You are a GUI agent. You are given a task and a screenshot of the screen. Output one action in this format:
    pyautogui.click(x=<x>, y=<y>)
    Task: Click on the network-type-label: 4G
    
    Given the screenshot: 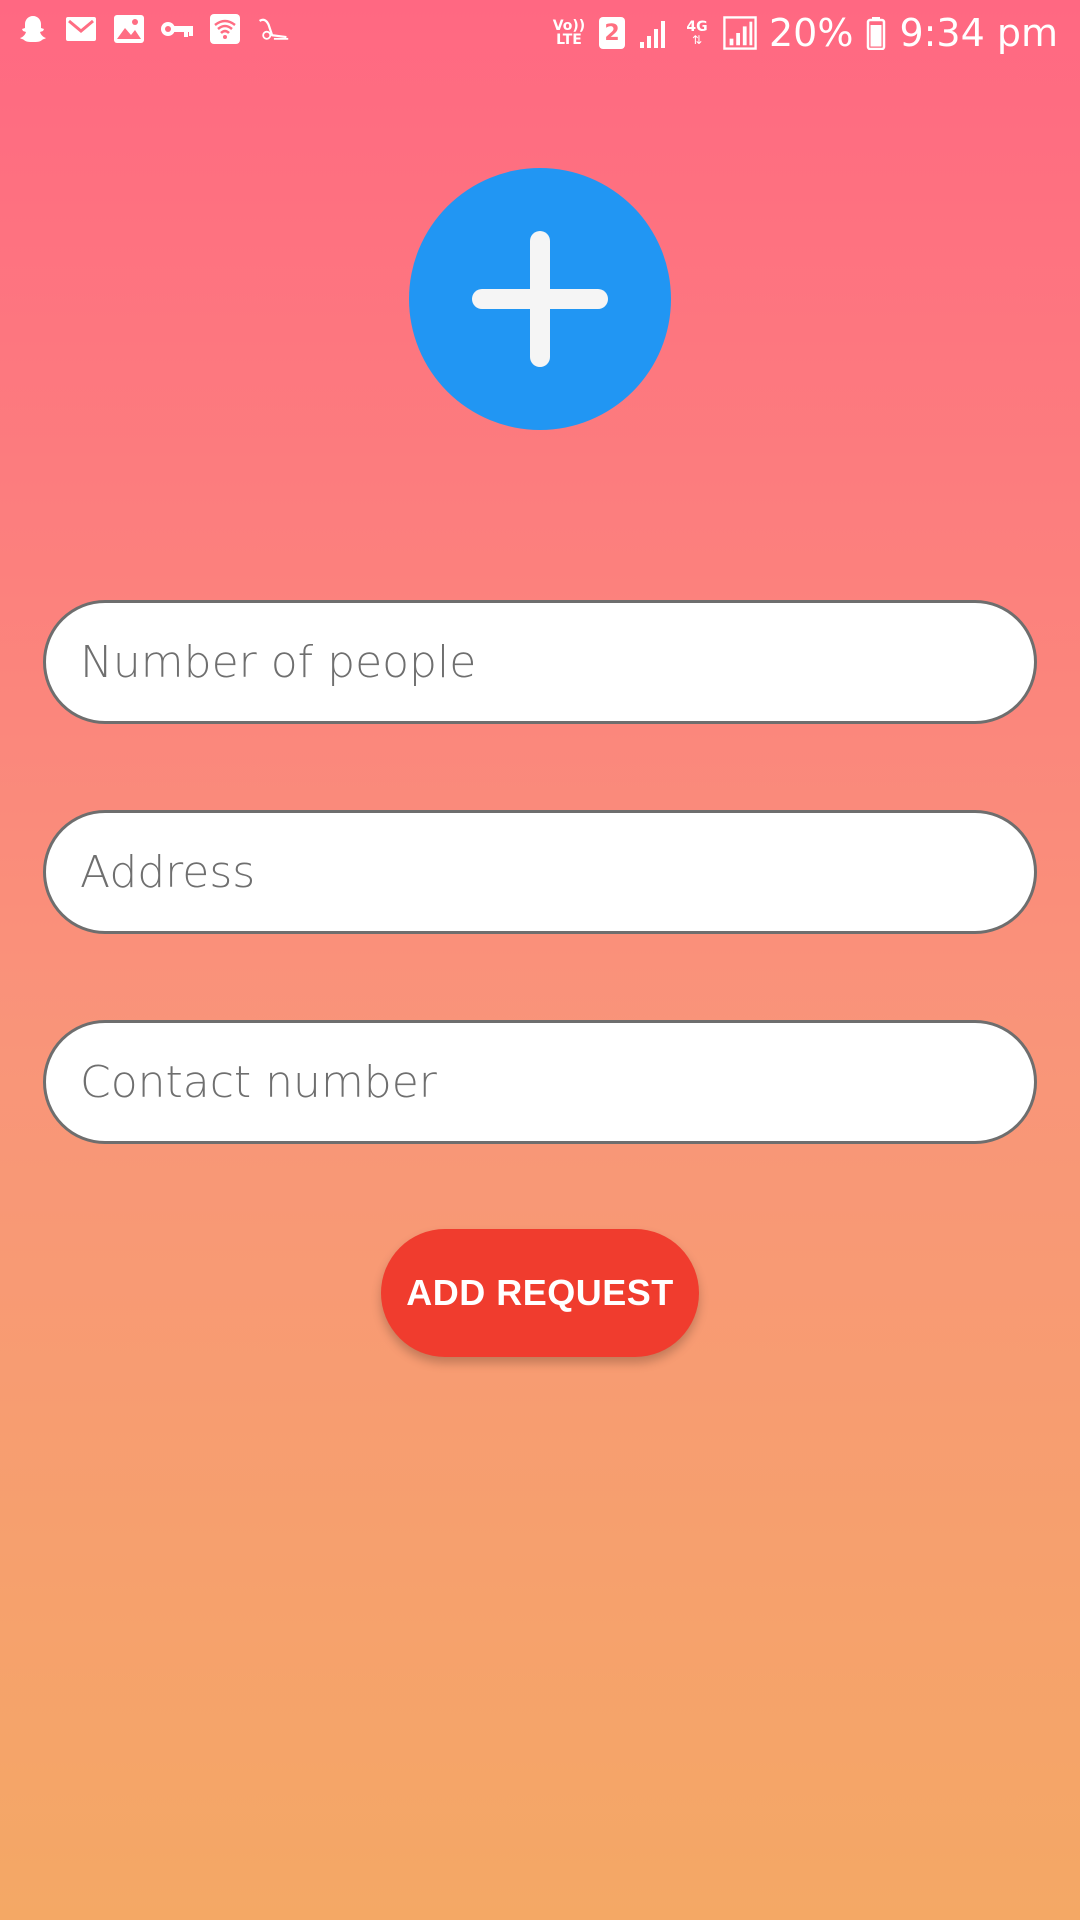 What is the action you would take?
    pyautogui.click(x=697, y=27)
    